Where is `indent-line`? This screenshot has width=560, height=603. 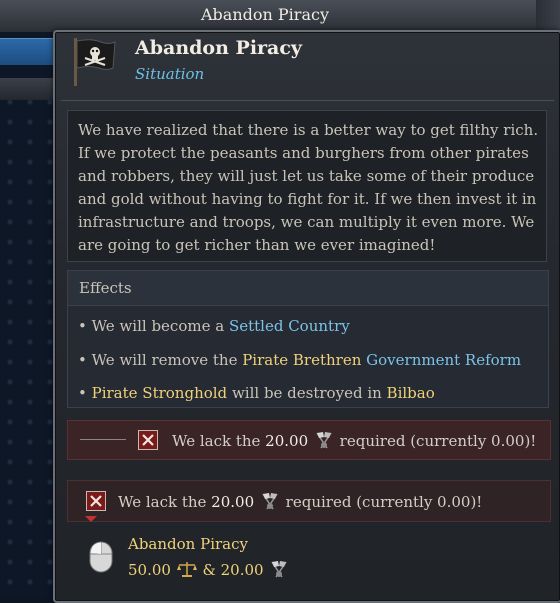 indent-line is located at coordinates (103, 439).